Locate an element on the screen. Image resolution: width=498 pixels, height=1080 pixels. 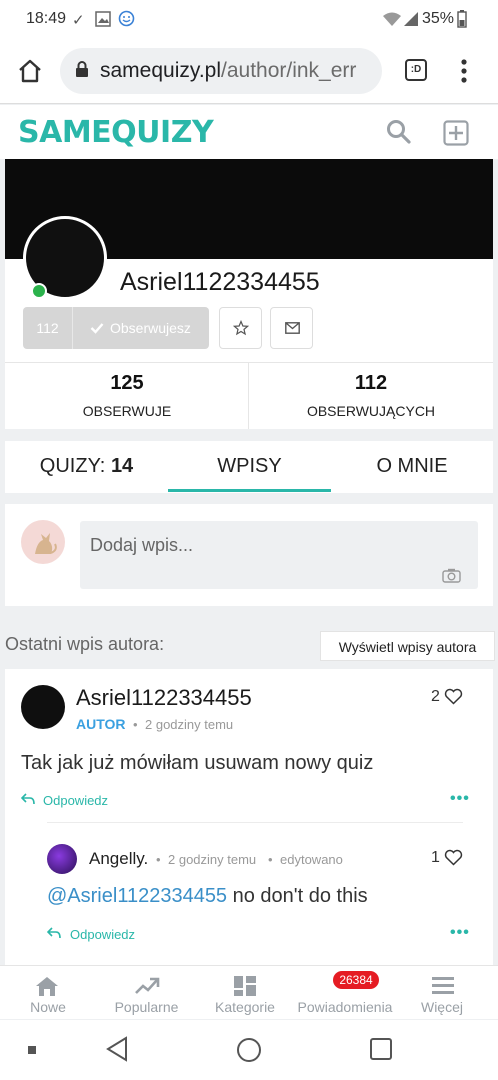
profile-tabs: QUIZY: 14 WPISY O MNIE is located at coordinates (249, 467).